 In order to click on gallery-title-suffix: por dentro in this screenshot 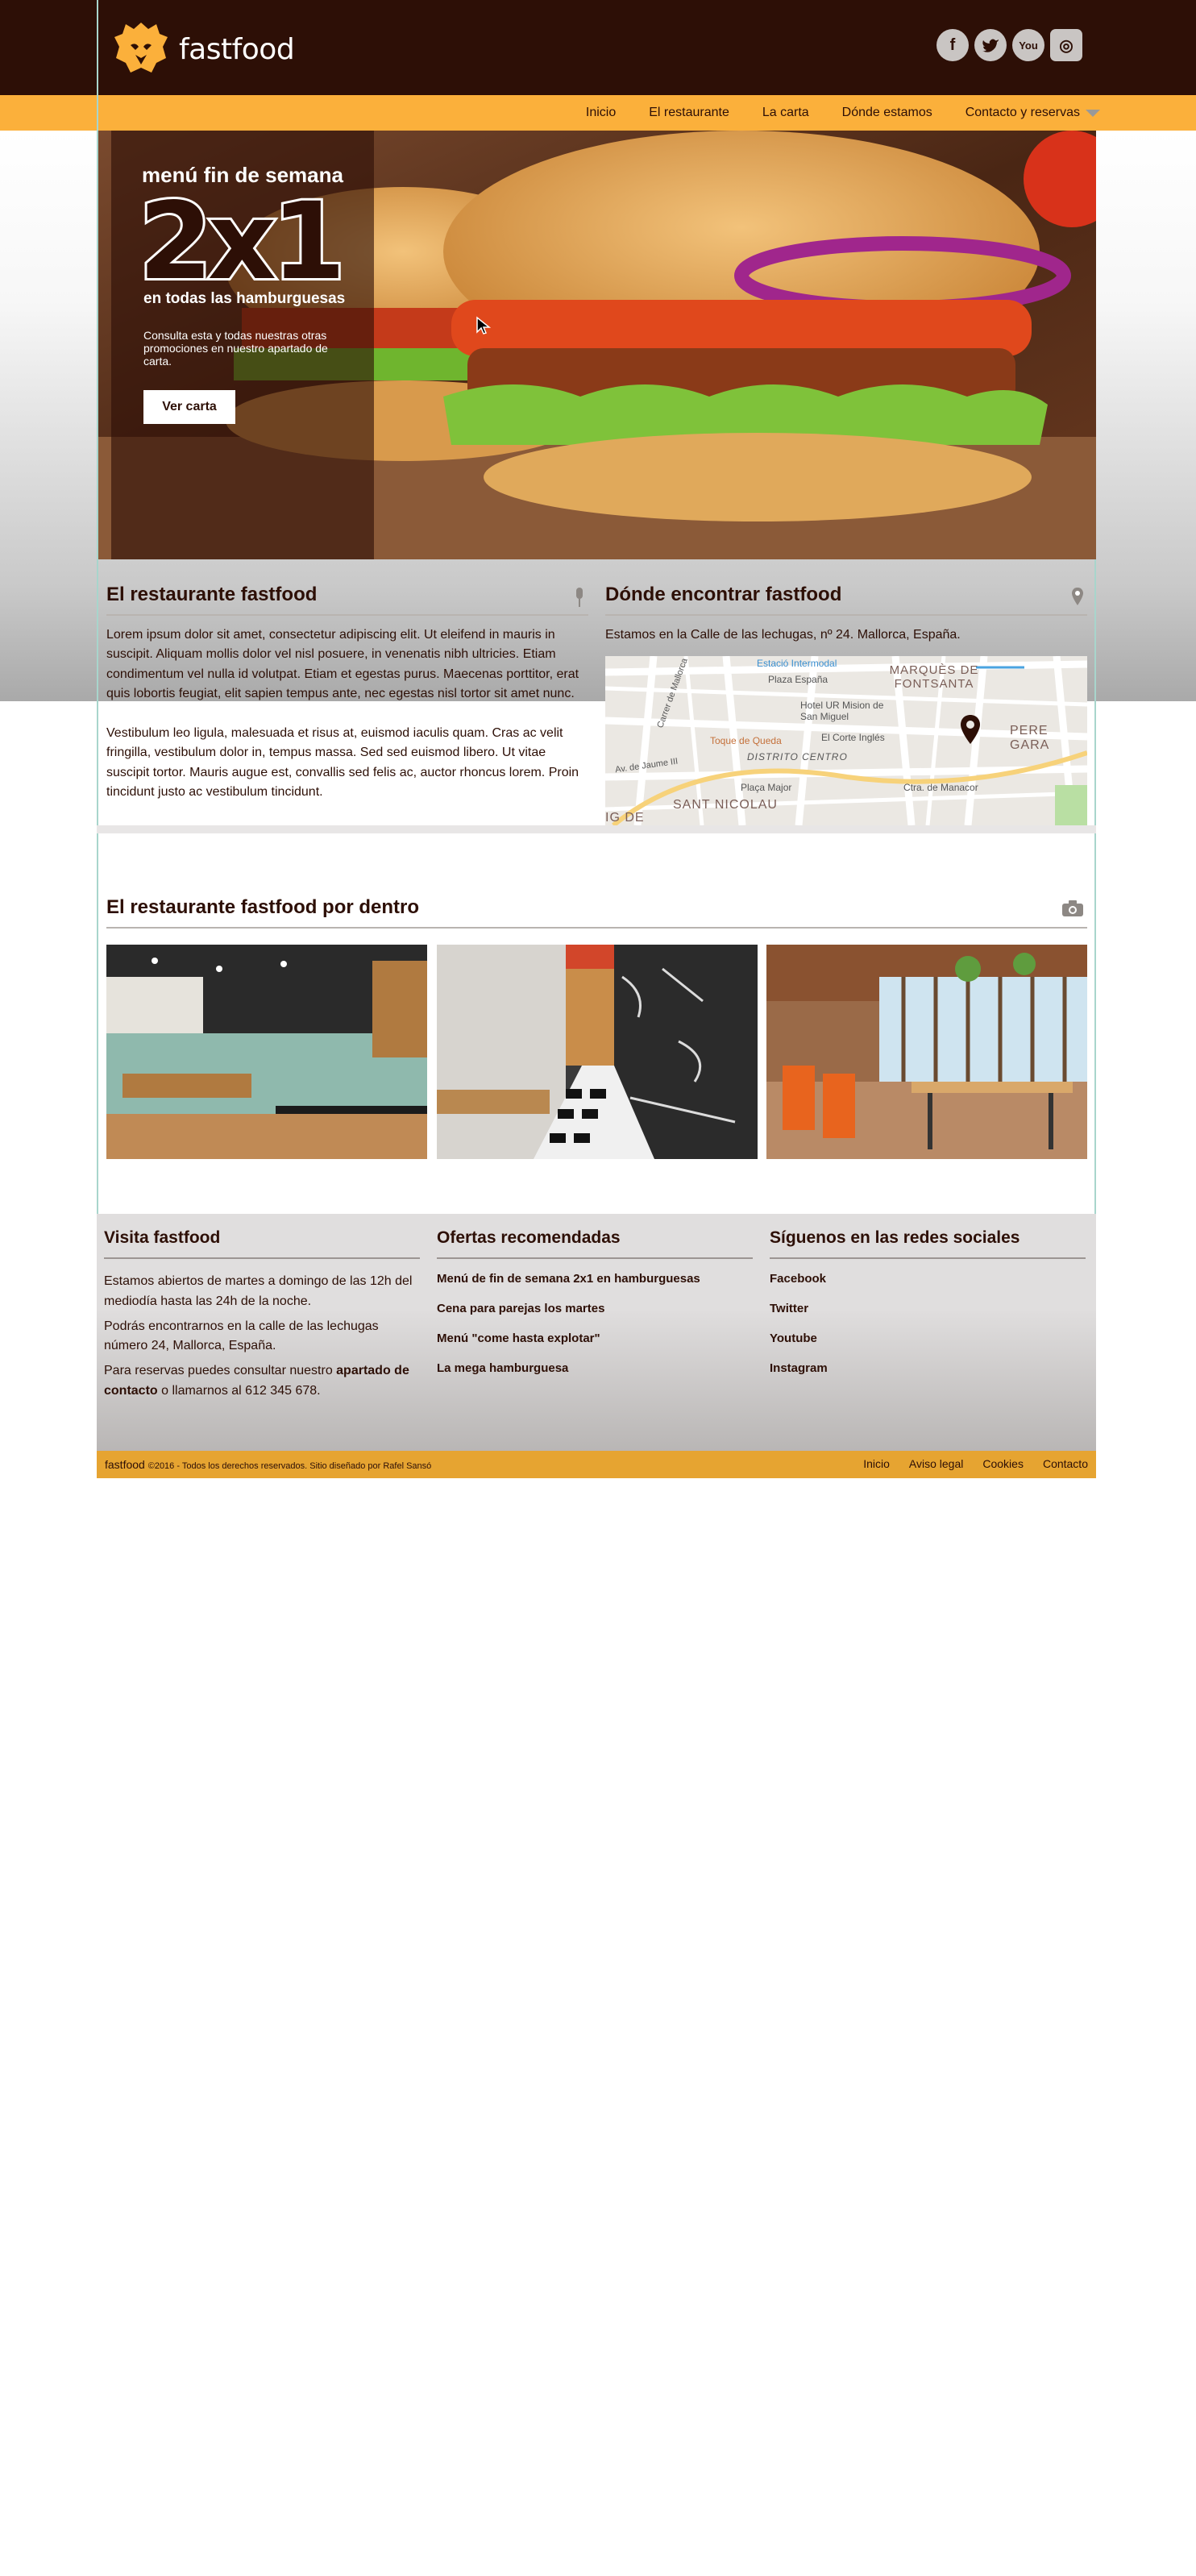, I will do `click(368, 907)`.